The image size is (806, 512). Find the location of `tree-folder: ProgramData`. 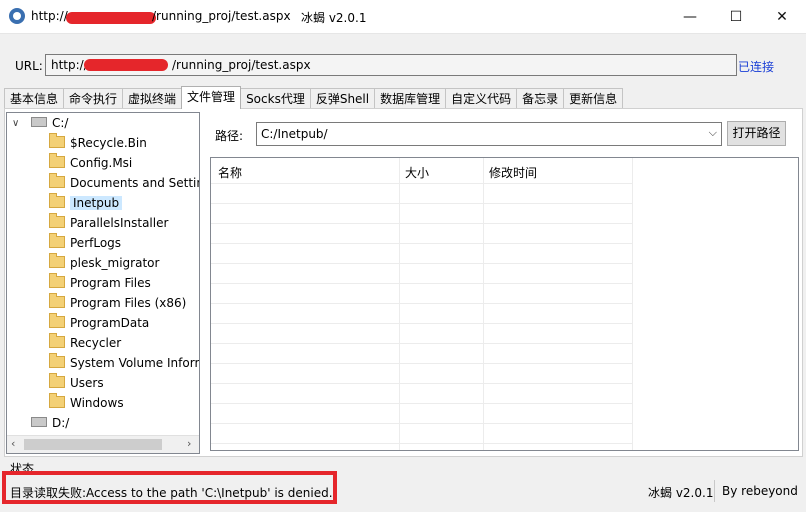

tree-folder: ProgramData is located at coordinates (99, 323).